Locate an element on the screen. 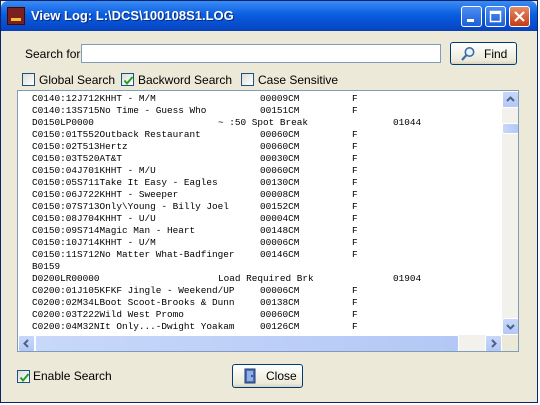 This screenshot has height=405, width=540. log-row-entry: C0150:05S711Take It Easy - Eagles is located at coordinates (125, 182).